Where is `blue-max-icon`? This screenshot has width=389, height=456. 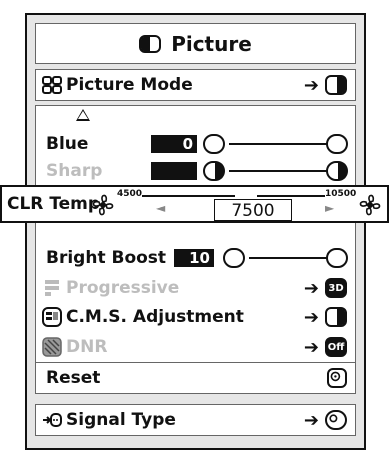
blue-max-icon is located at coordinates (337, 144).